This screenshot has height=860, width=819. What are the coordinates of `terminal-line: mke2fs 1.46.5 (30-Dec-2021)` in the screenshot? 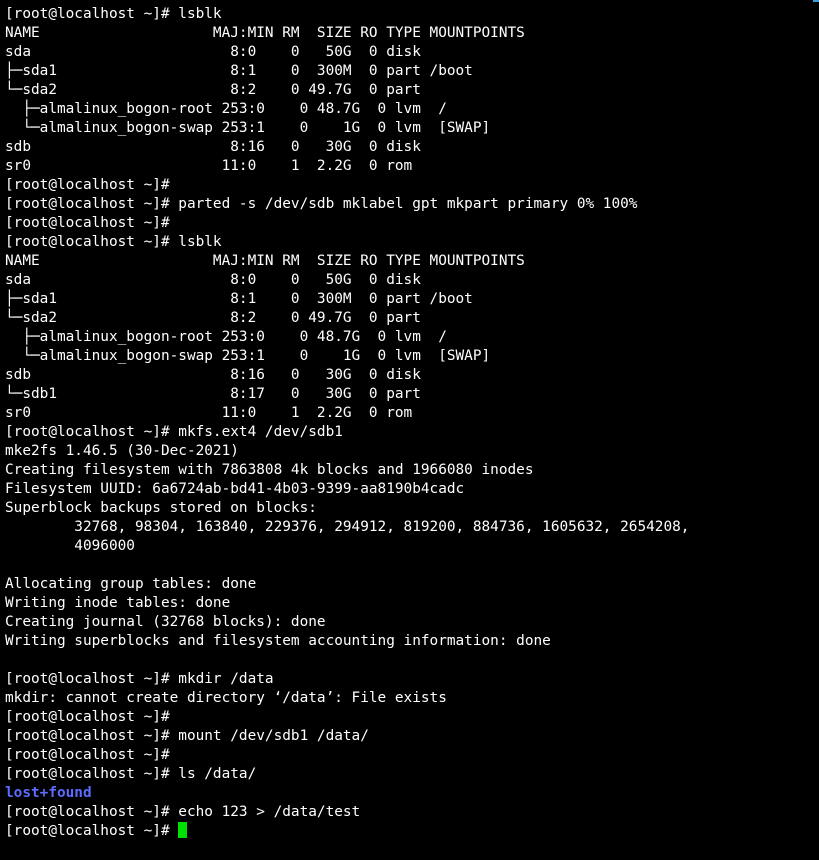 It's located at (122, 451).